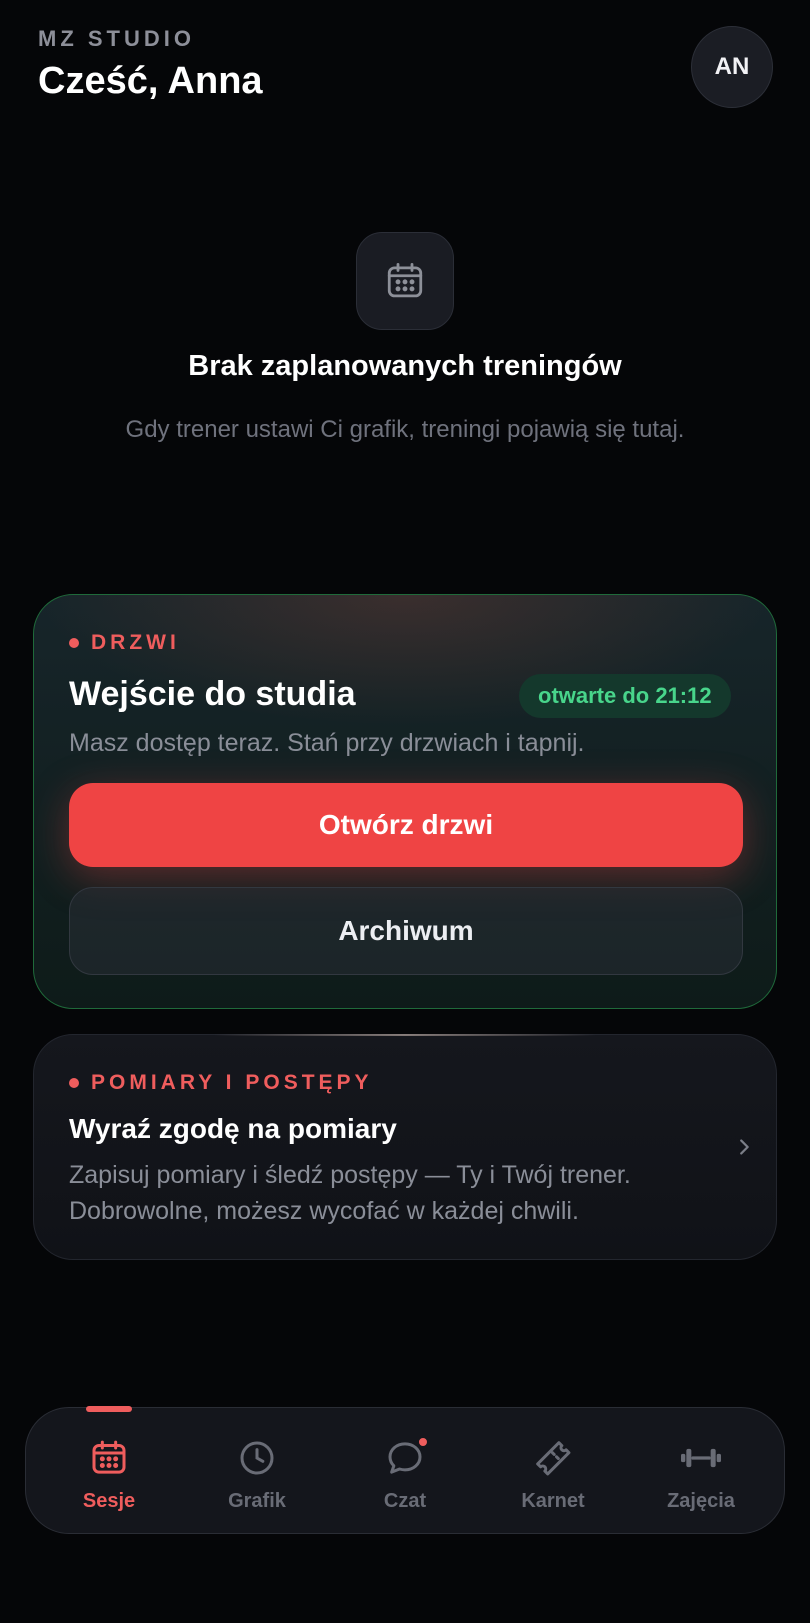 The image size is (810, 1623). I want to click on nav-label-sesje: Sesje, so click(109, 1501).